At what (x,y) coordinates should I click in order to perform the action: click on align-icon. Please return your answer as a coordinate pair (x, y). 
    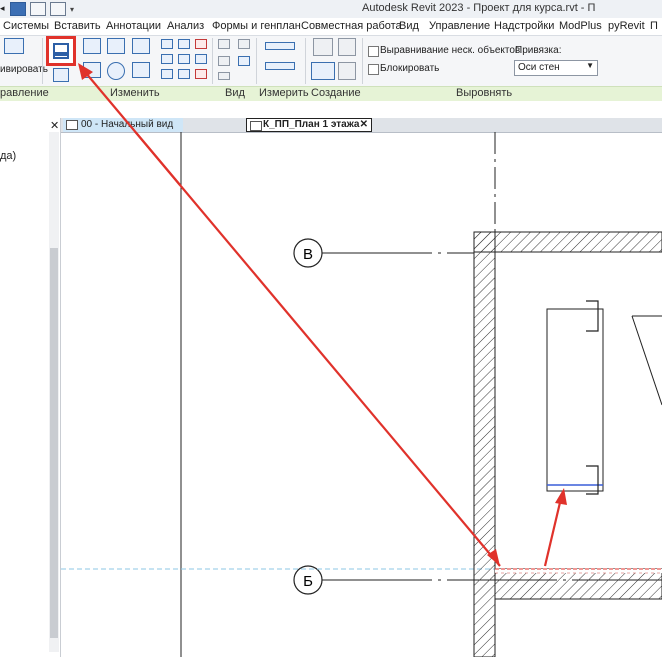
    Looking at the image, I should click on (61, 51).